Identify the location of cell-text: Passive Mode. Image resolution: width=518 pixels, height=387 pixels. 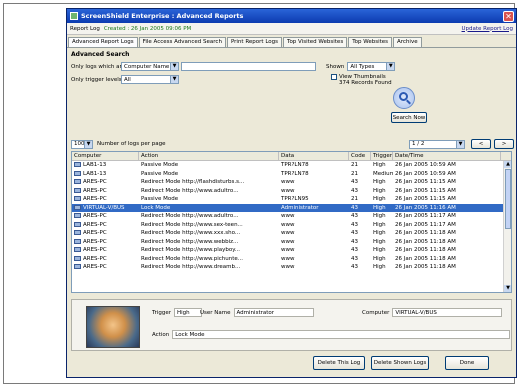
(160, 199).